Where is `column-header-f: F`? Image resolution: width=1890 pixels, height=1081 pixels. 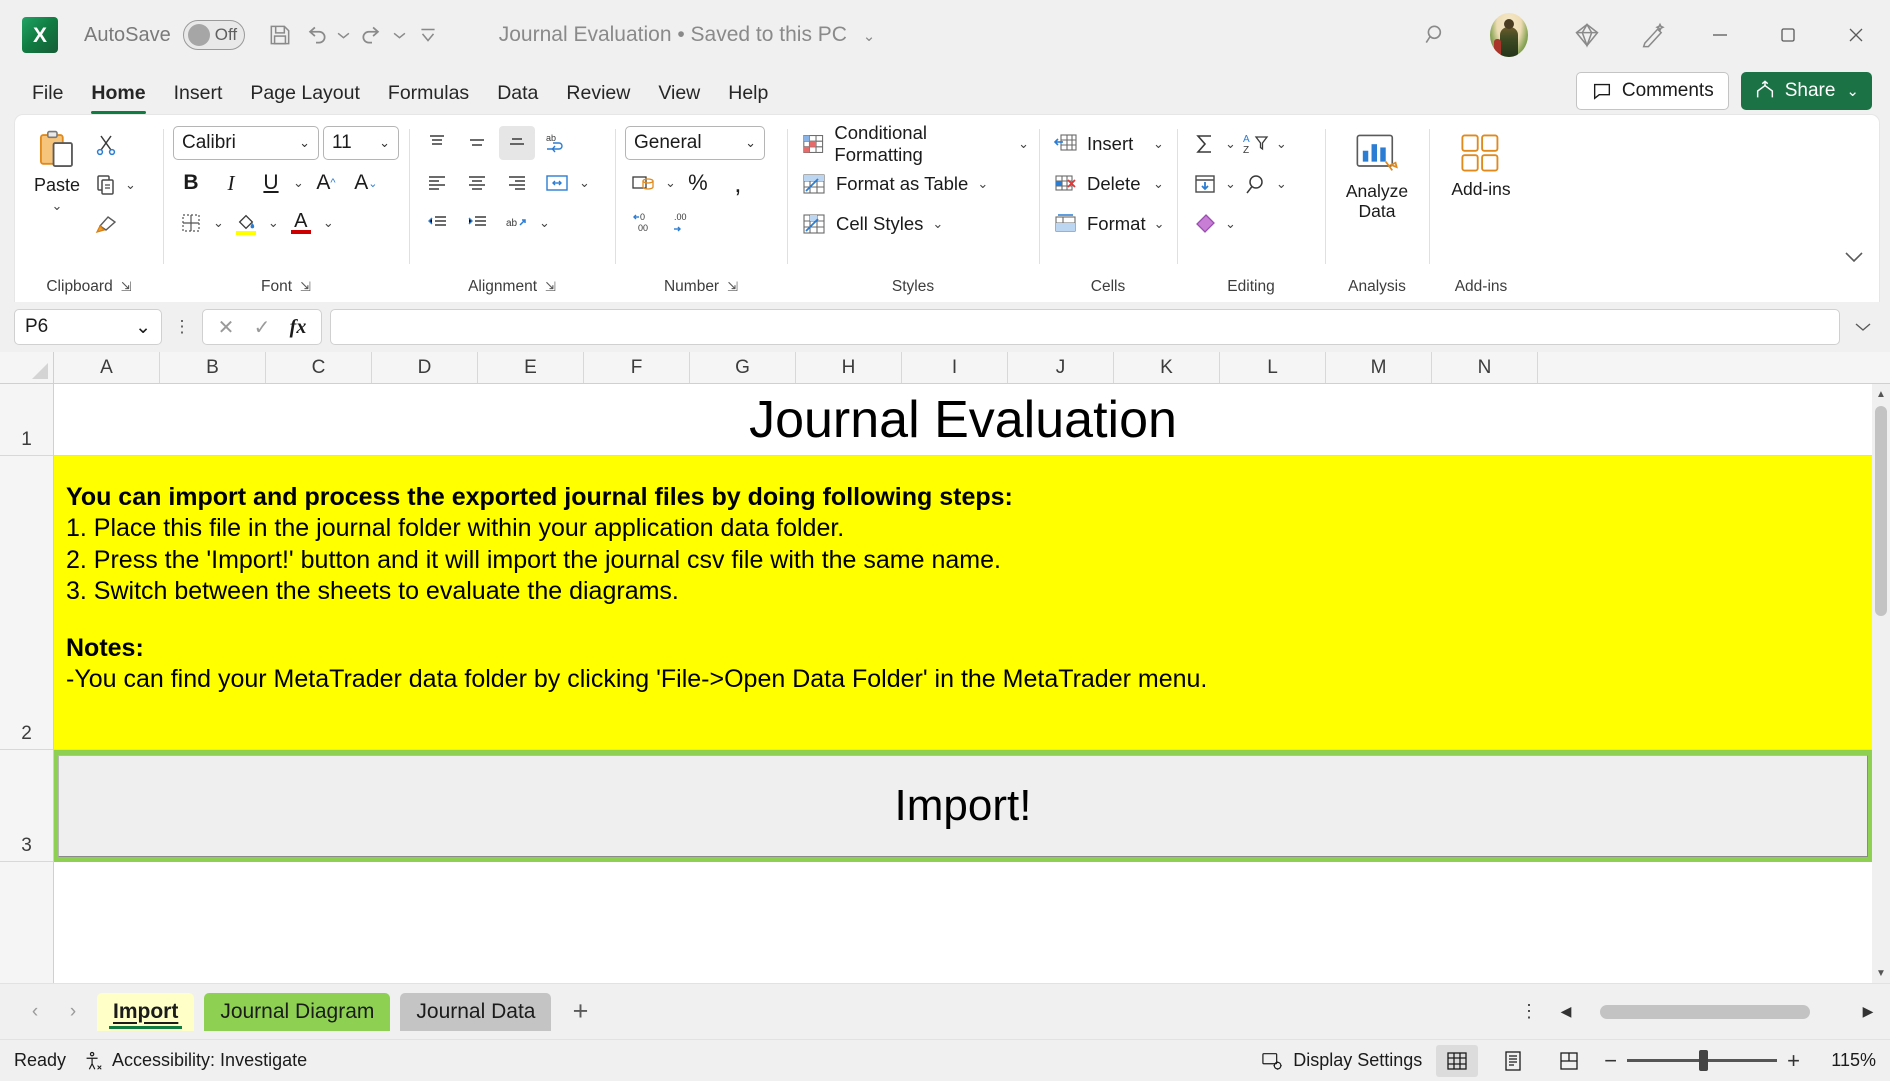 column-header-f: F is located at coordinates (637, 367).